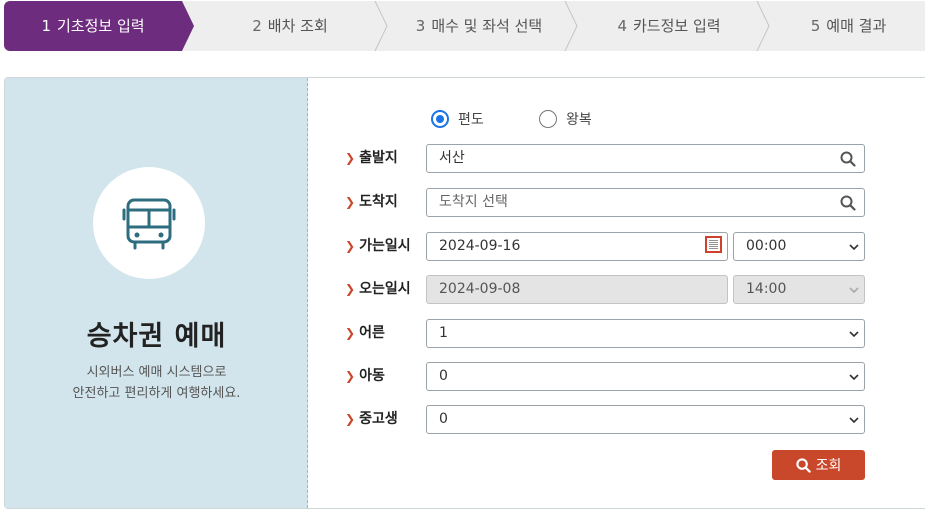 This screenshot has width=925, height=511. I want to click on panel-title: 승차권 예매, so click(156, 336).